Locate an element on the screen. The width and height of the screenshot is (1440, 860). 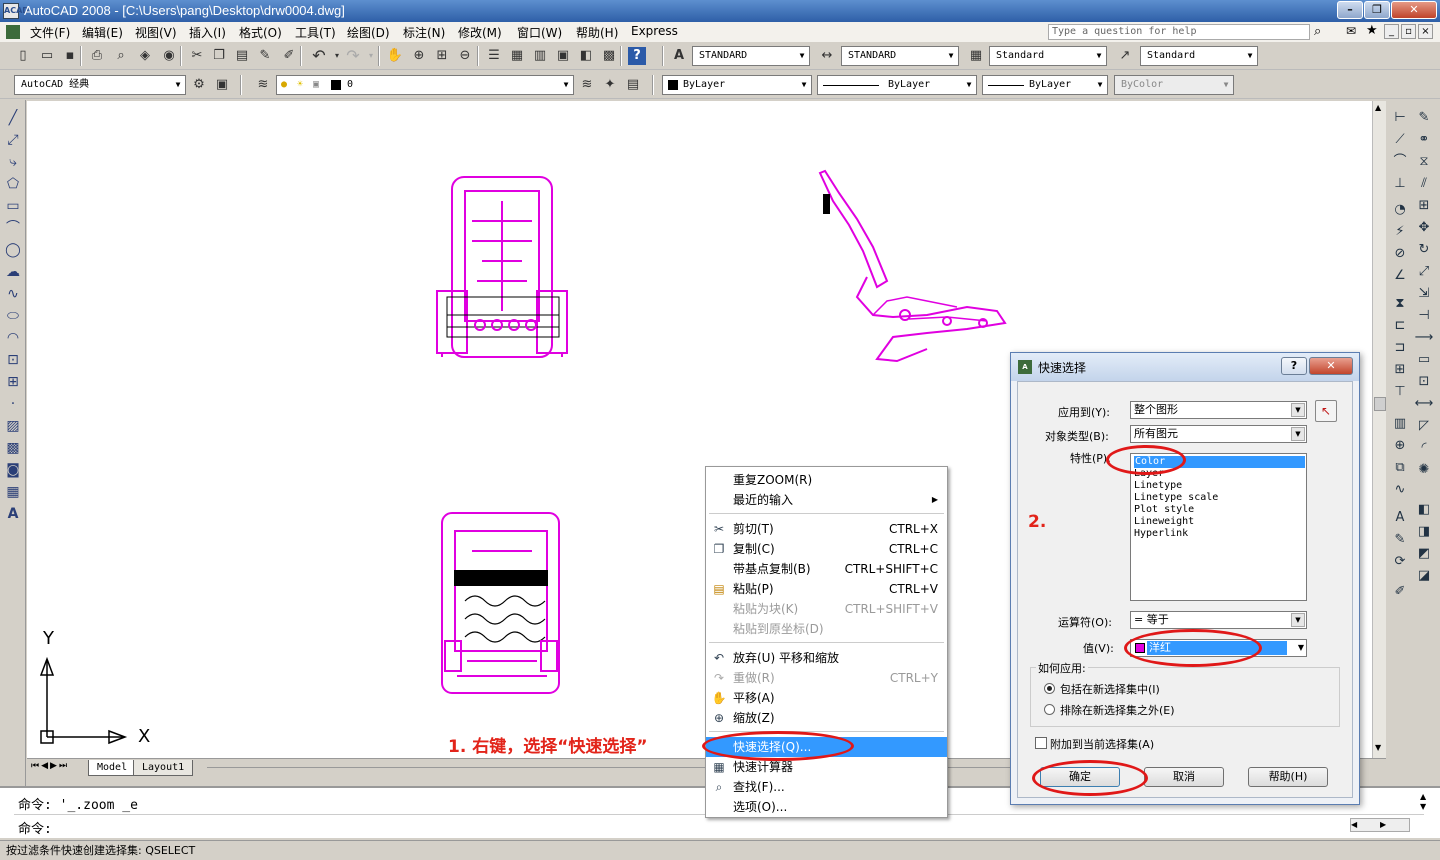
ordinate-icon: ⊥ is located at coordinates (1400, 184).